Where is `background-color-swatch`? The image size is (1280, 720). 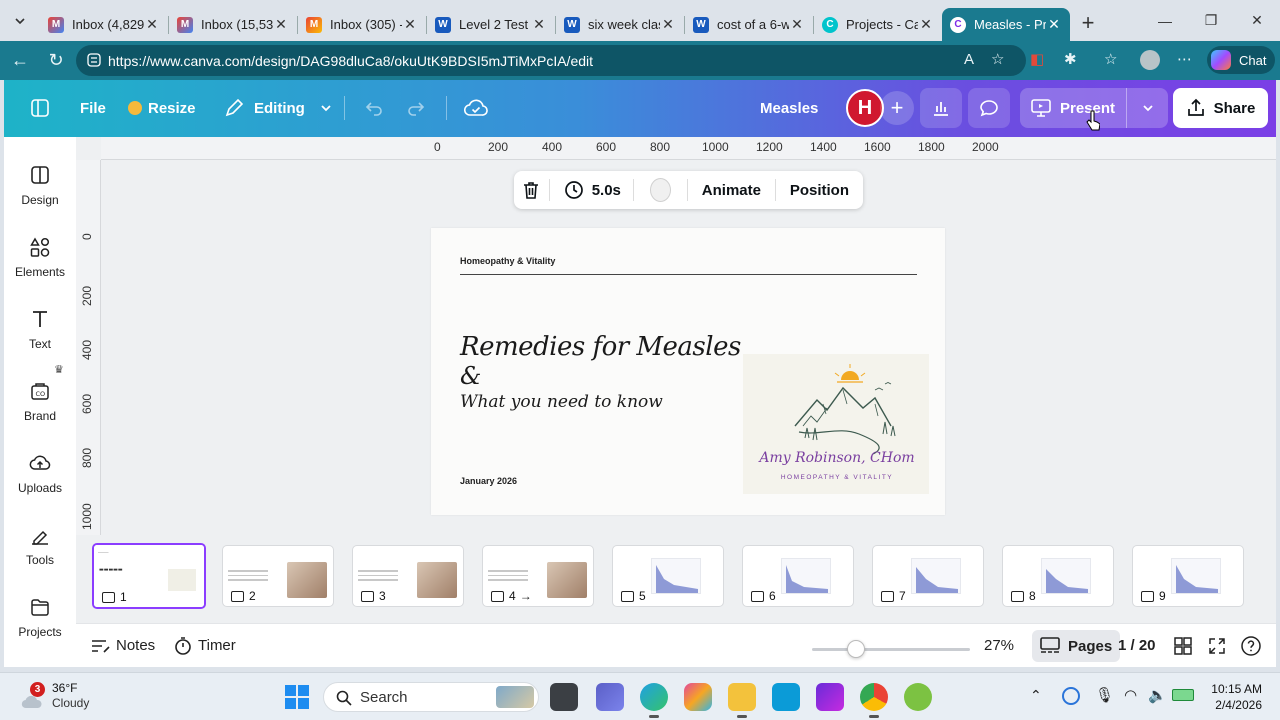 background-color-swatch is located at coordinates (660, 190).